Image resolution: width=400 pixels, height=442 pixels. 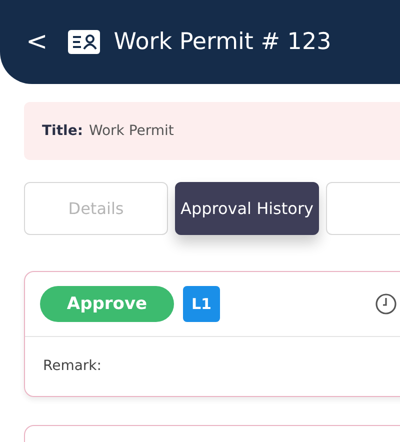 I want to click on field-label: Title:, so click(x=62, y=131).